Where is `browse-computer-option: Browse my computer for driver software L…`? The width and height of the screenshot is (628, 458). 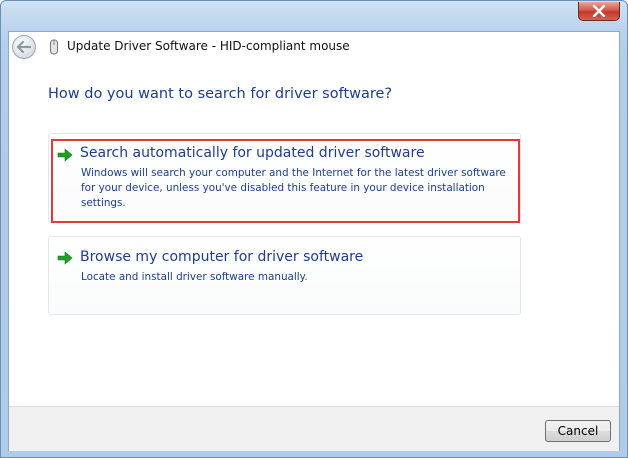 browse-computer-option: Browse my computer for driver software L… is located at coordinates (284, 275).